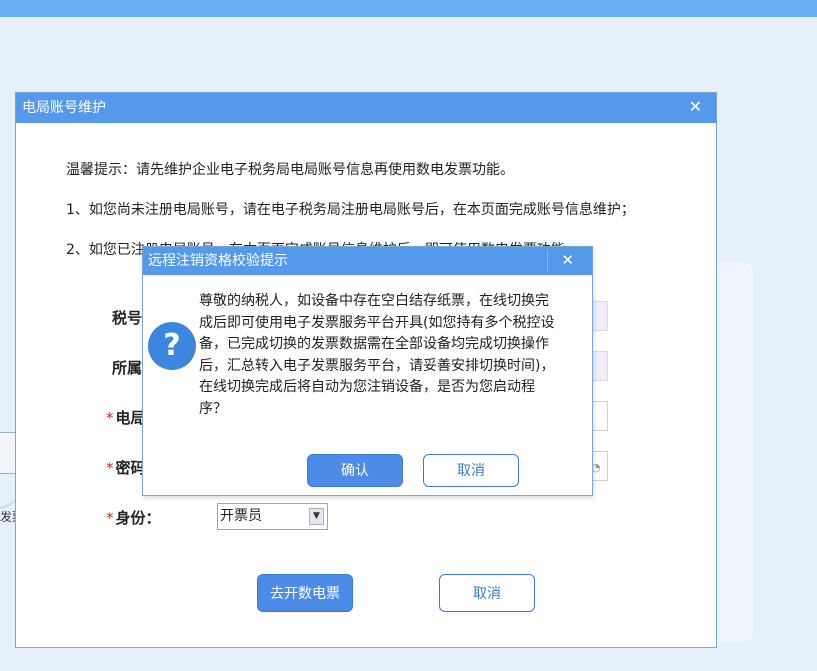  What do you see at coordinates (408, 8) in the screenshot?
I see `app-top-bar` at bounding box center [408, 8].